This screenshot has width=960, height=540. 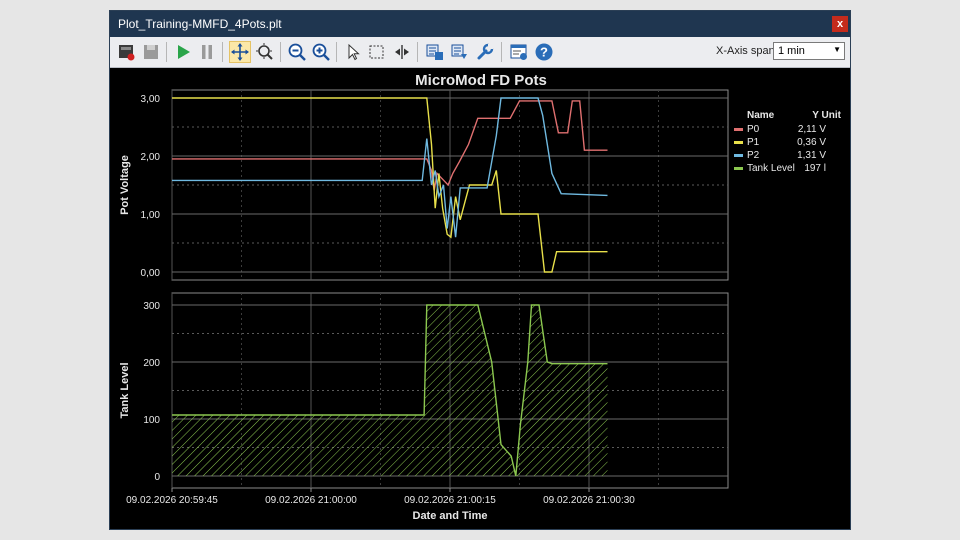 I want to click on x-tick-label: 09.02.2026 21:00:15, so click(x=450, y=500).